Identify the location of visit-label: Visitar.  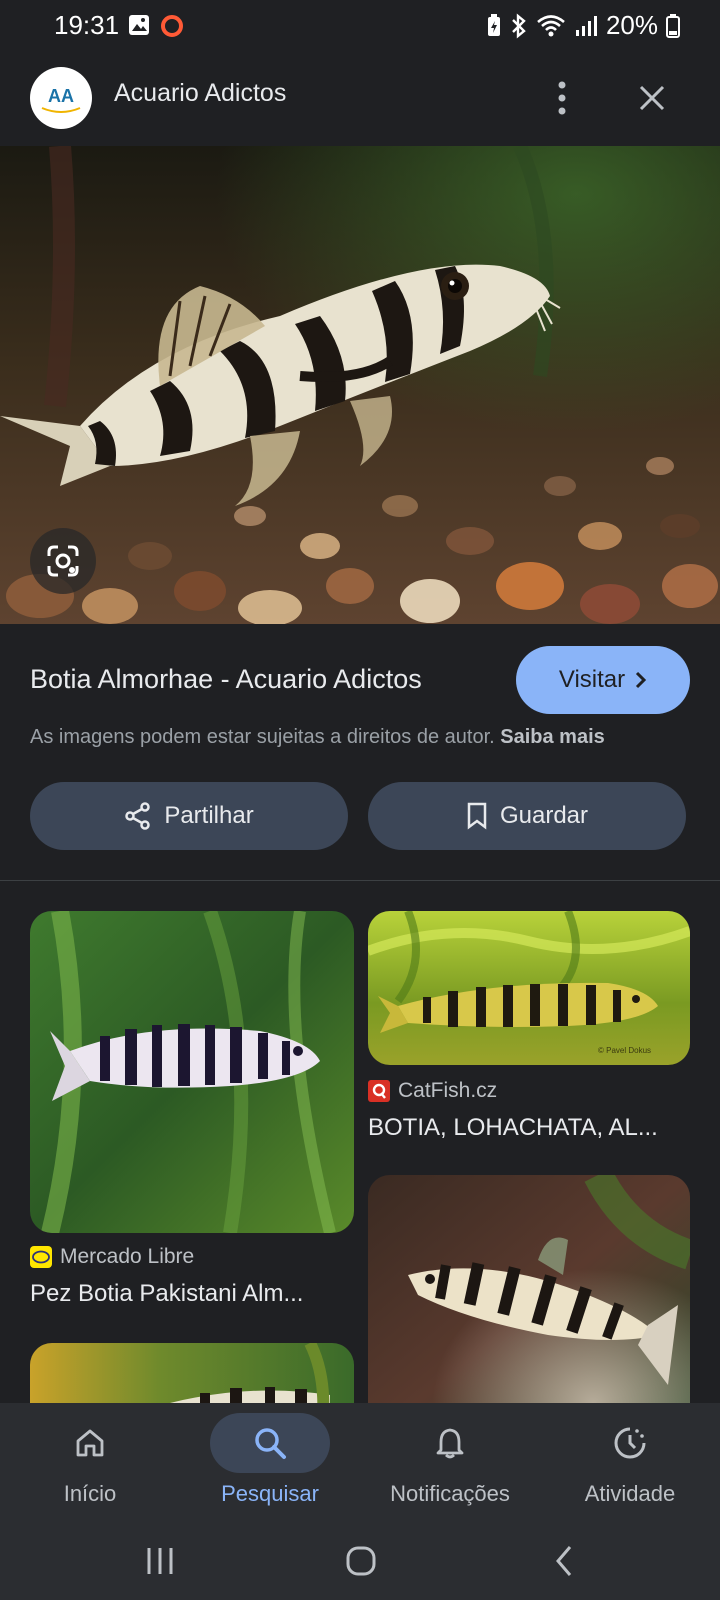
(592, 679).